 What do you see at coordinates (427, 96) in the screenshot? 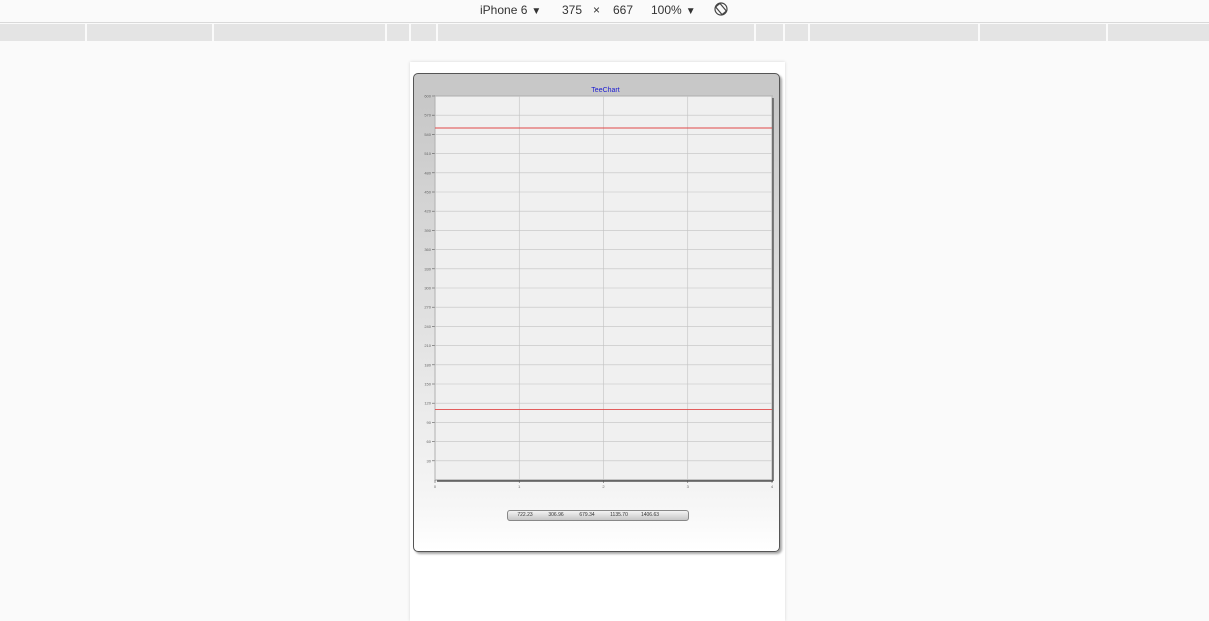
I see `y-tick-label: 600` at bounding box center [427, 96].